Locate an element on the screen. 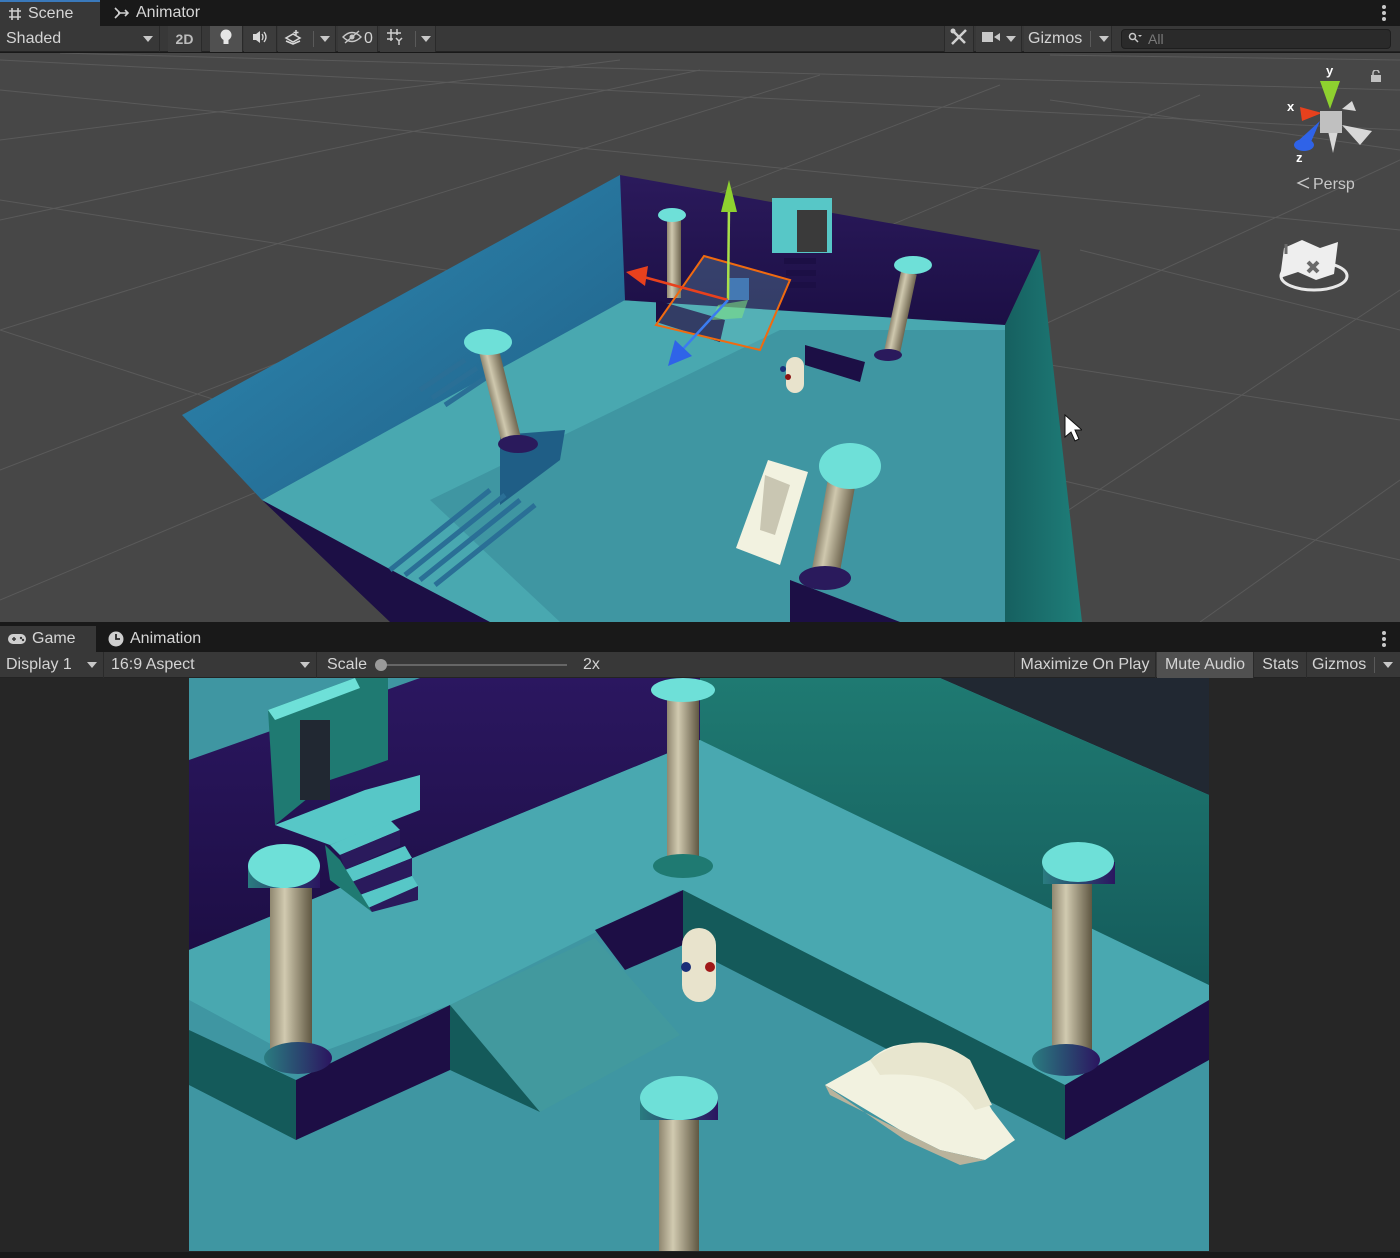  grid-snap-dropdown is located at coordinates (423, 39).